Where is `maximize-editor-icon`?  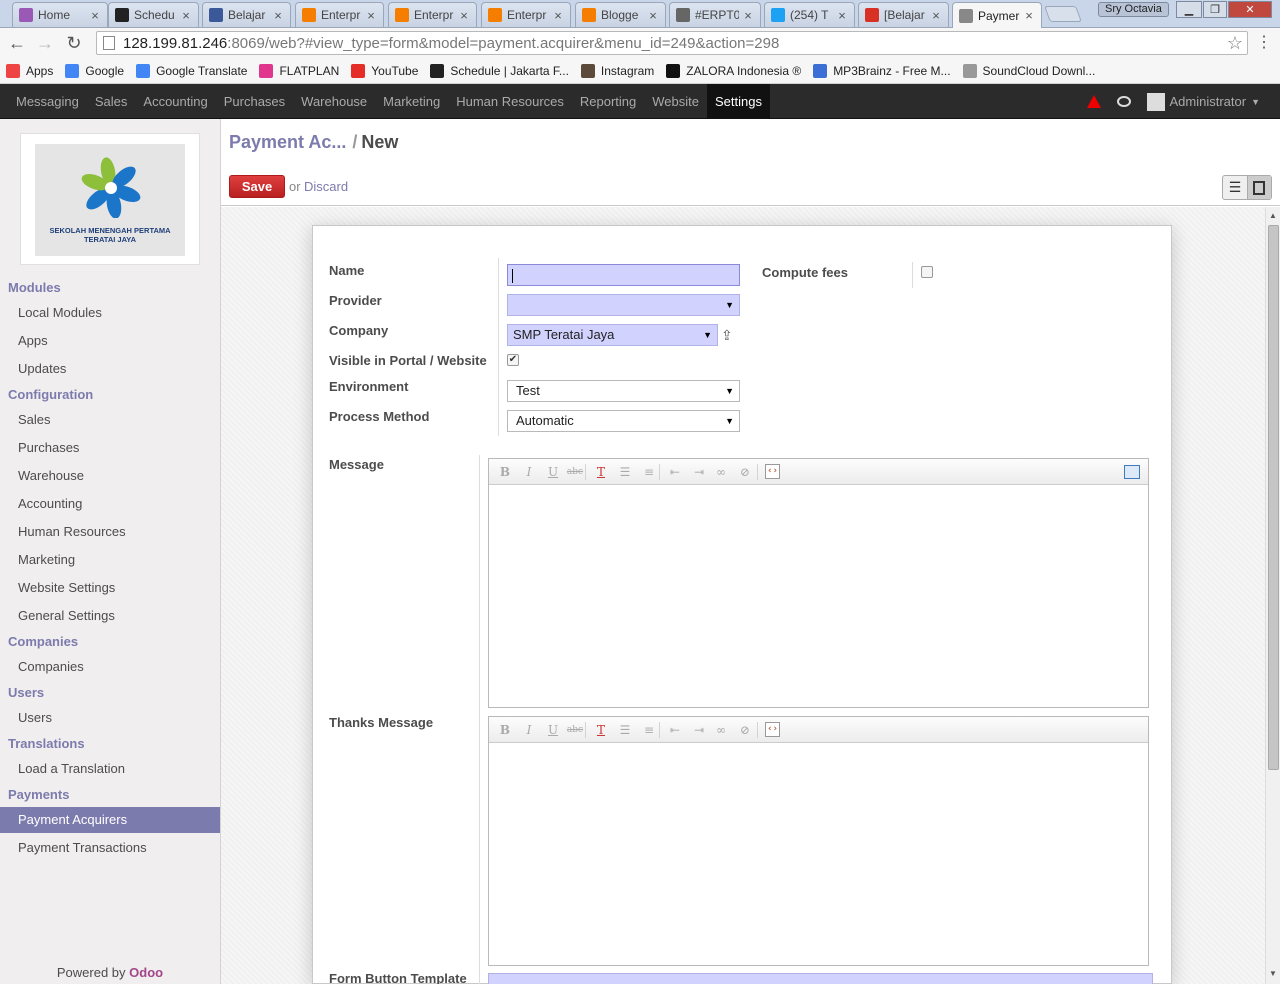 maximize-editor-icon is located at coordinates (1132, 472).